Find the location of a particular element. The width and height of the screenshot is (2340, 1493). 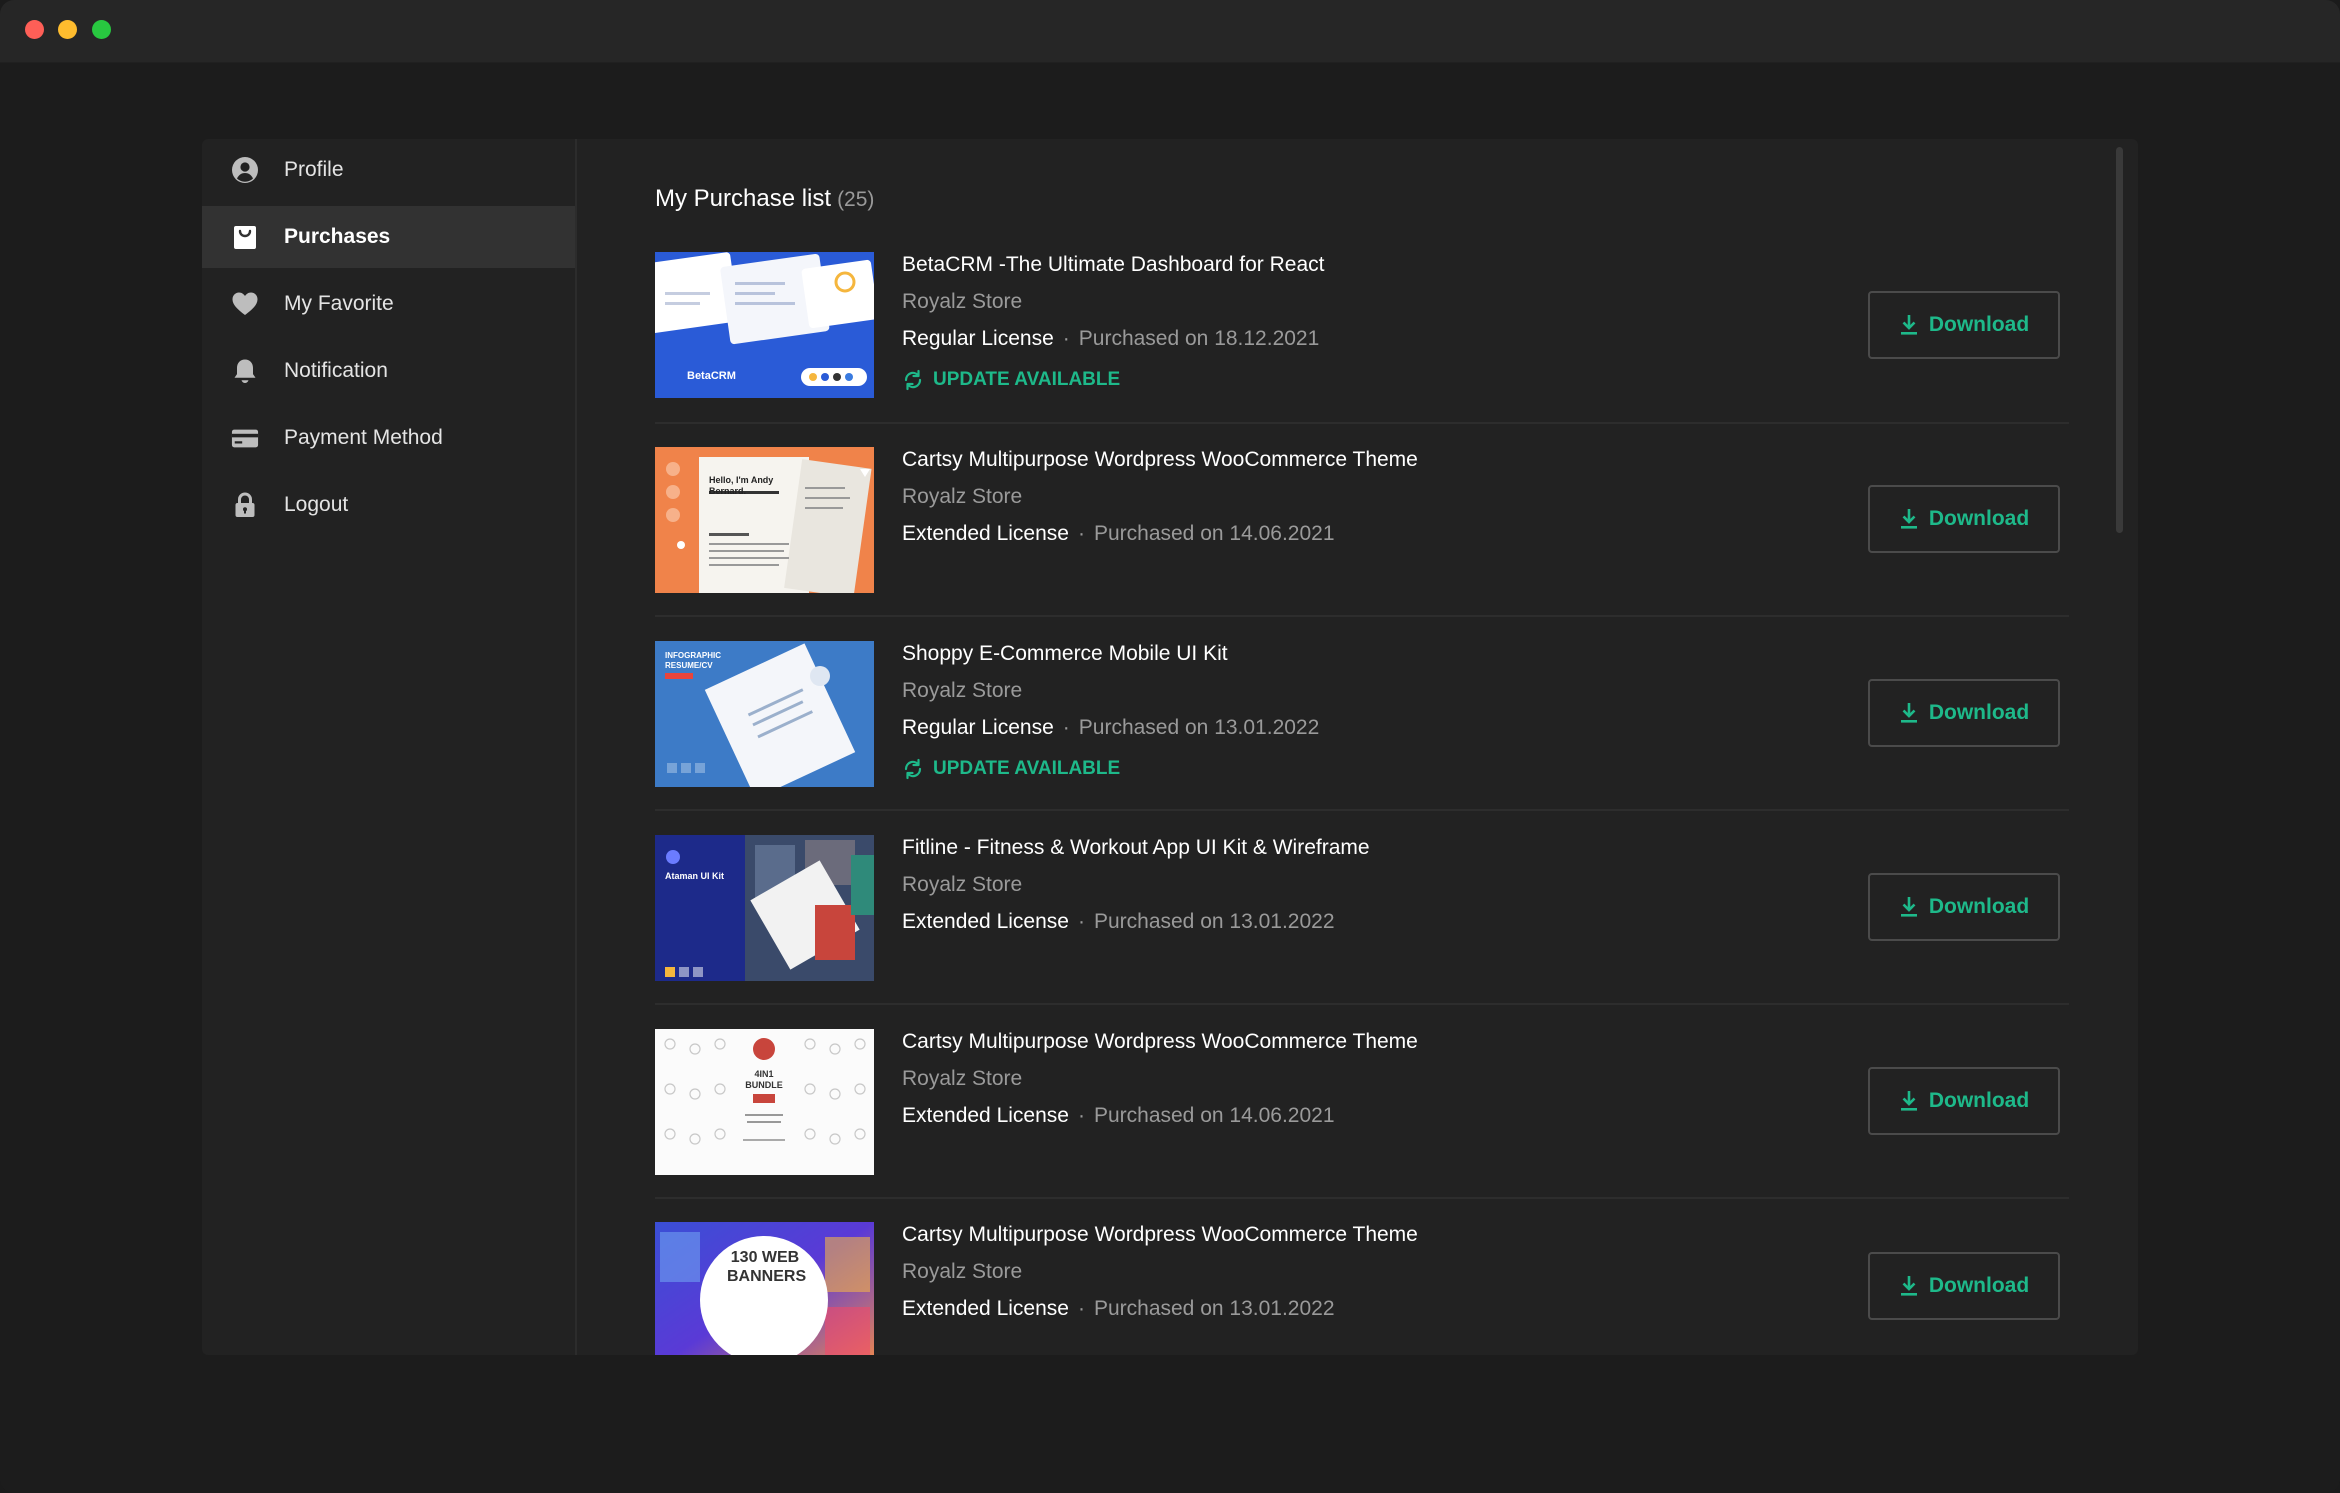

product-thumbnail: Ataman UI Kit is located at coordinates (764, 908).